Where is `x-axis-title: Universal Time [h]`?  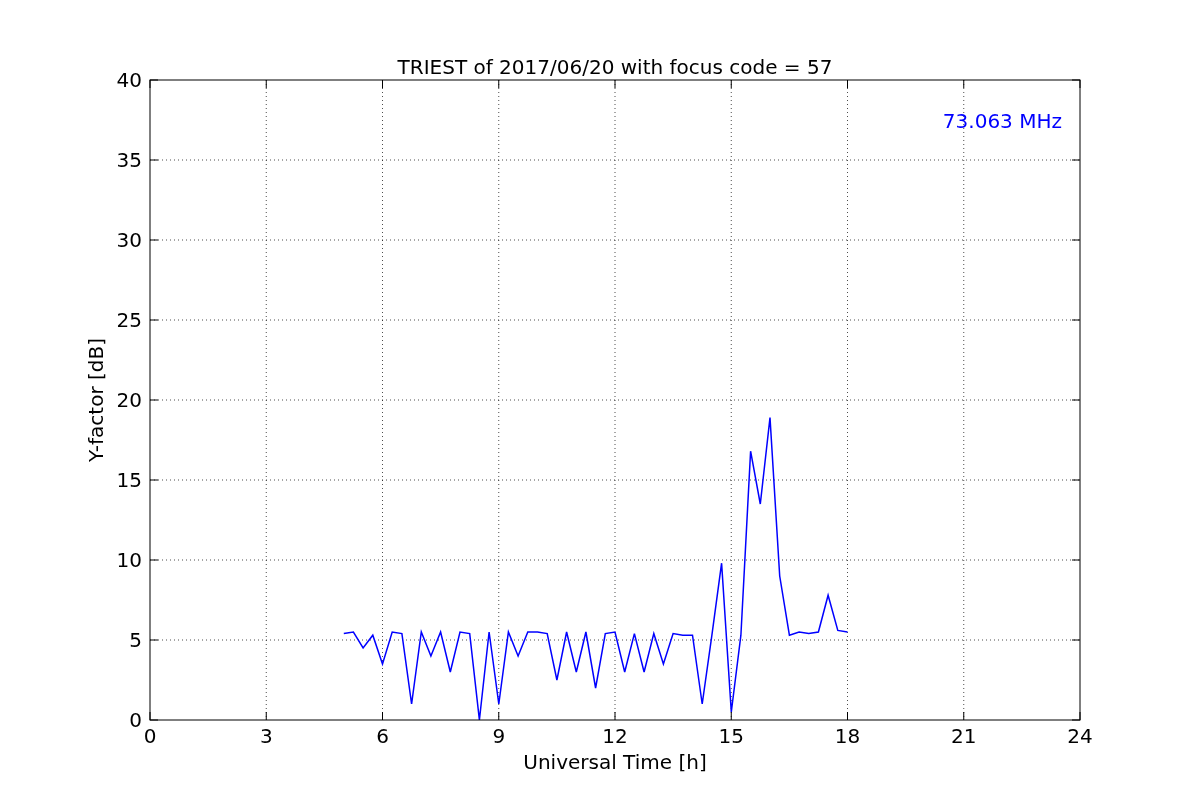 x-axis-title: Universal Time [h] is located at coordinates (615, 762).